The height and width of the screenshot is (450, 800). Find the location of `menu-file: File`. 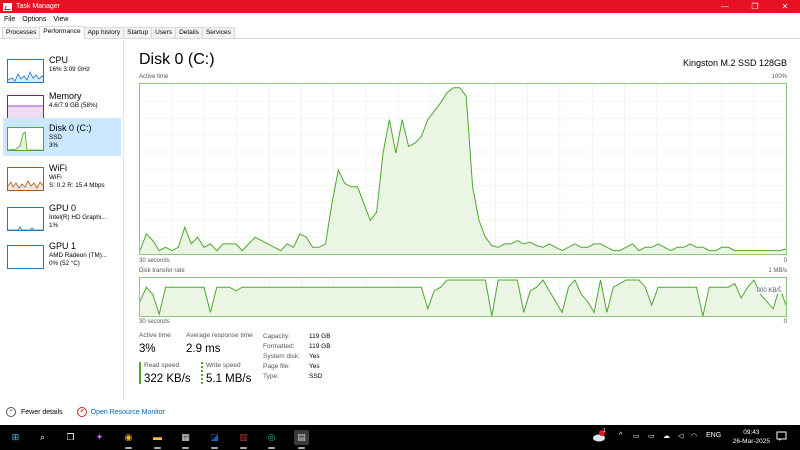

menu-file: File is located at coordinates (9, 19).